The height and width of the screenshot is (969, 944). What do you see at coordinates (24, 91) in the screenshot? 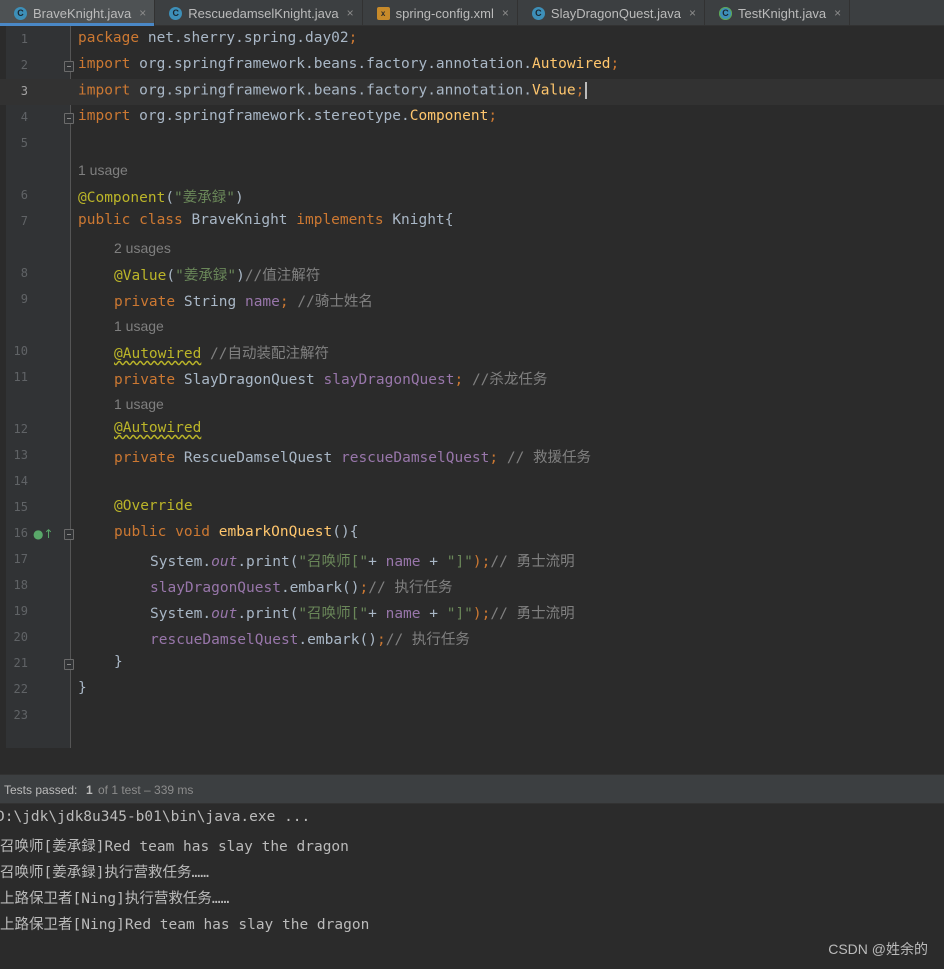
I see `line-number: 3` at bounding box center [24, 91].